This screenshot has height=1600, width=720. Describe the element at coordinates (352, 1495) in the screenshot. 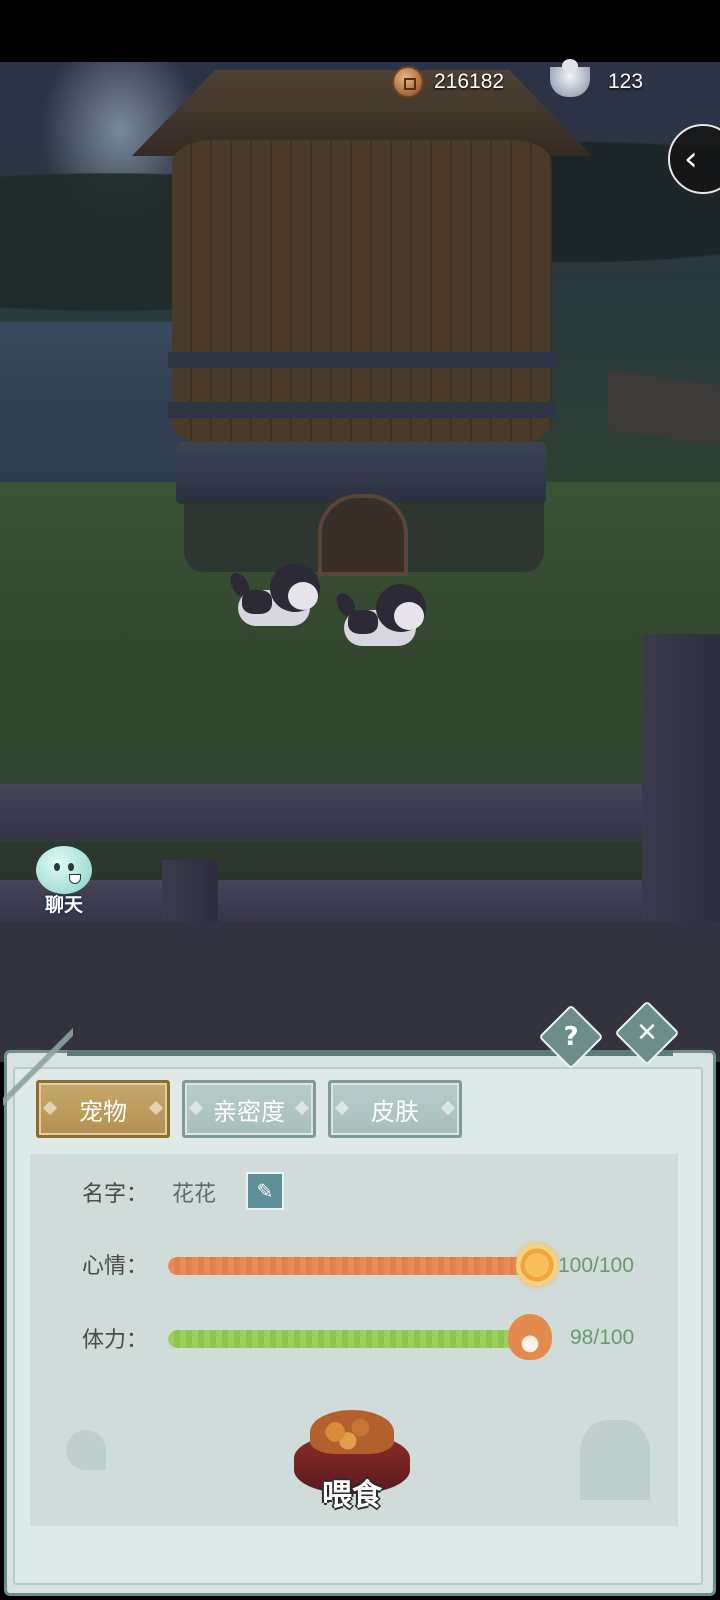

I see `feed-label: 喂食` at that location.